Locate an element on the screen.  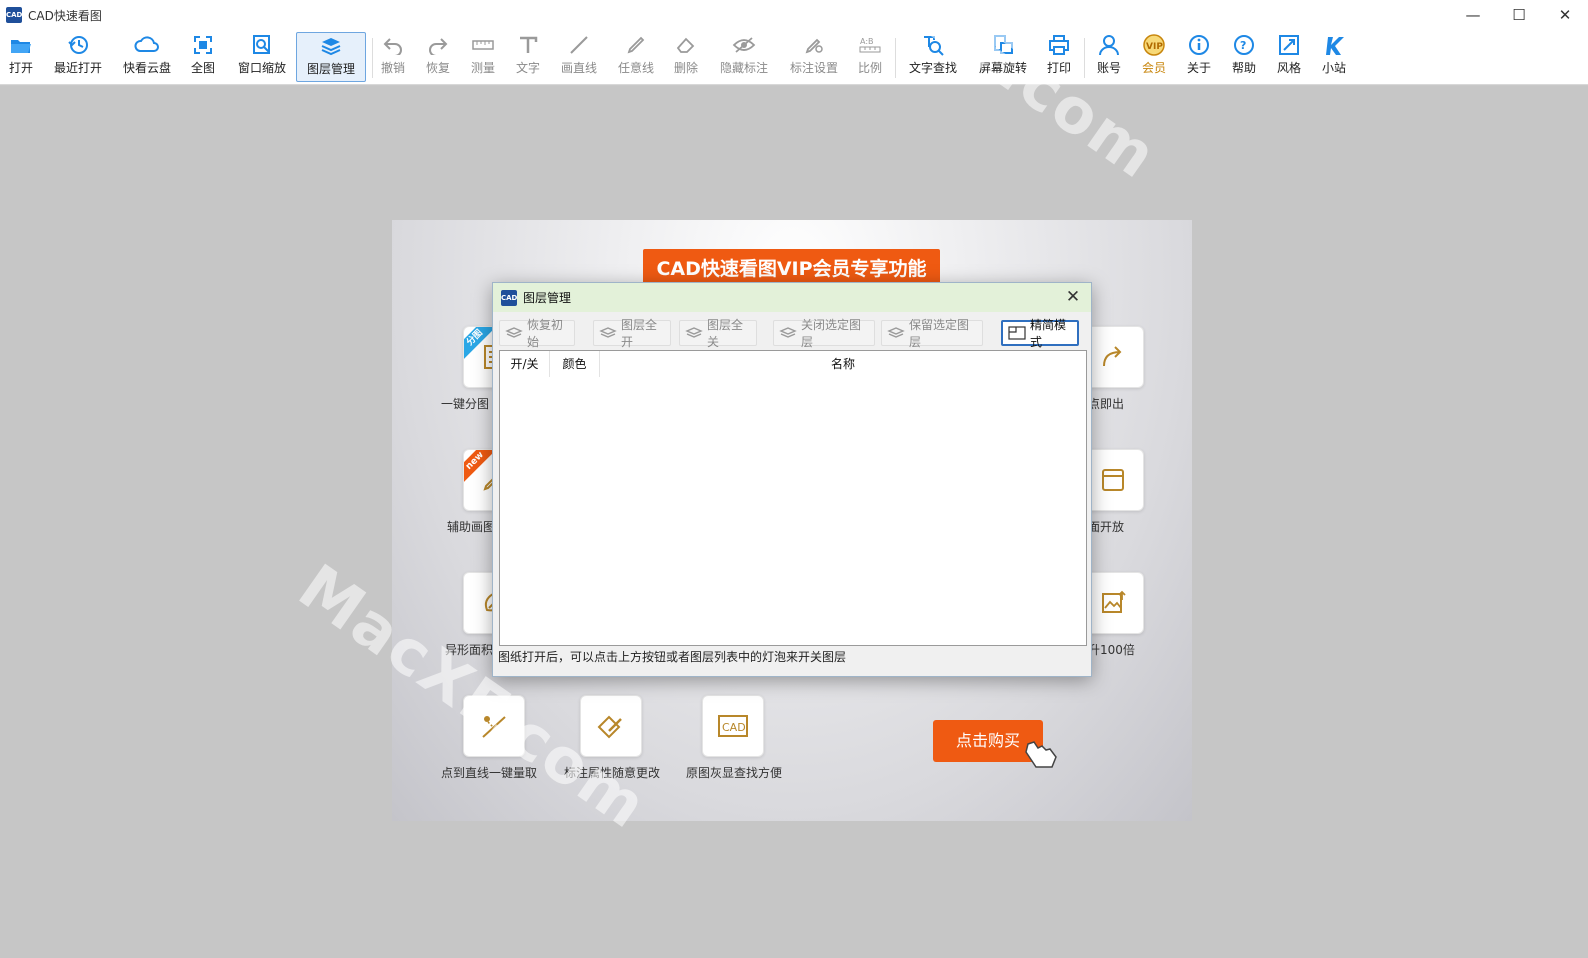
minimize-button: — is located at coordinates (1473, 15).